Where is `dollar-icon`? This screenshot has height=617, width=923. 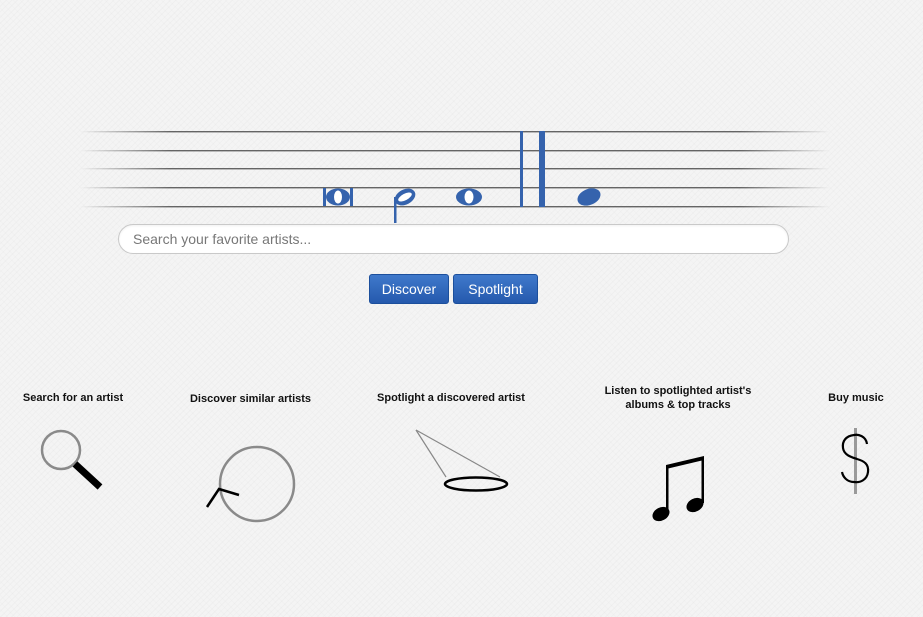 dollar-icon is located at coordinates (855, 461).